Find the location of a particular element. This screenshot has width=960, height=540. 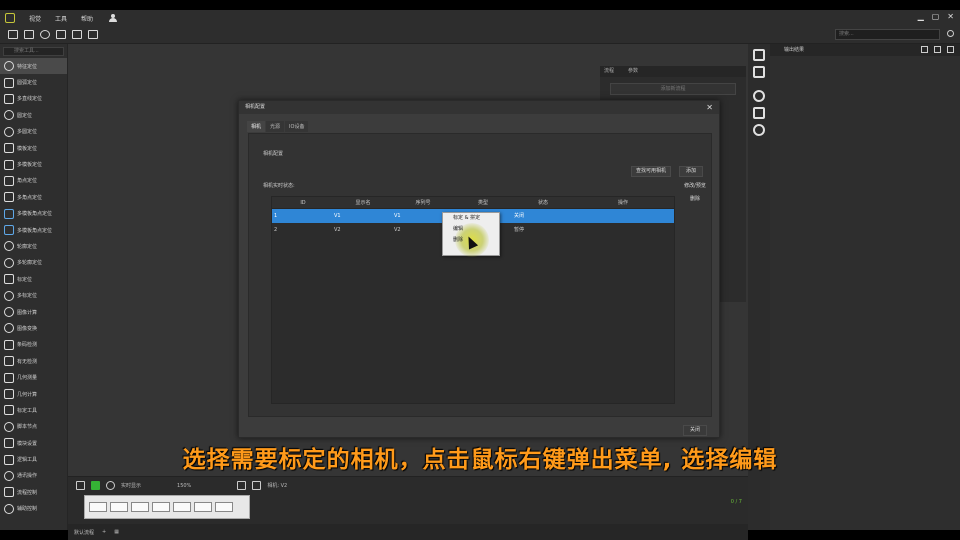

tool-item: 图像计算 is located at coordinates (33, 312).